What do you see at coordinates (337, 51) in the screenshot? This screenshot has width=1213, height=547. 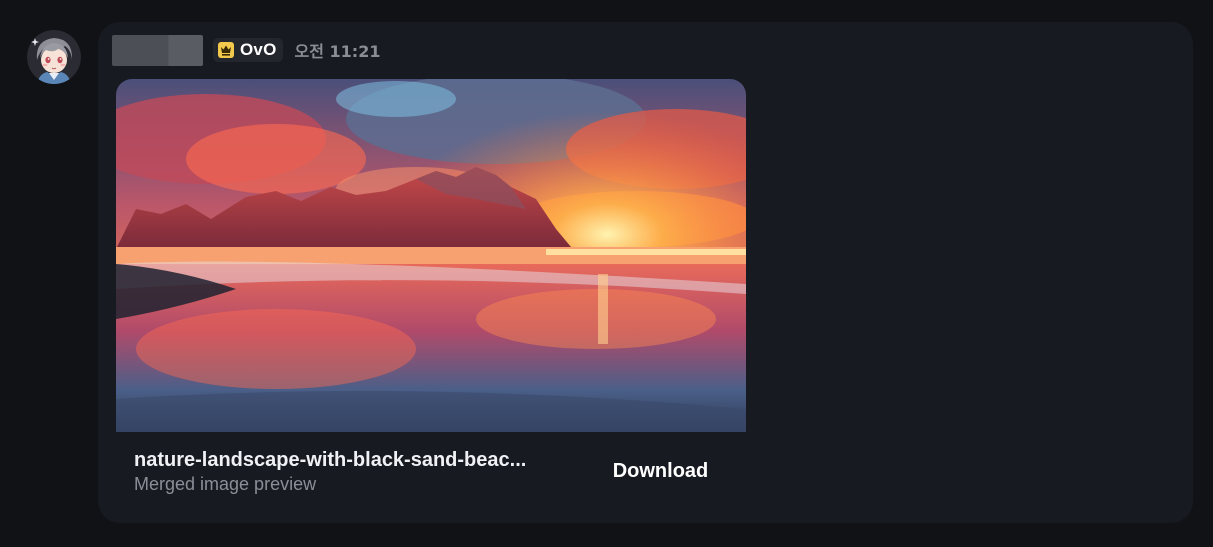 I see `message-timestamp: 오전 11:21` at bounding box center [337, 51].